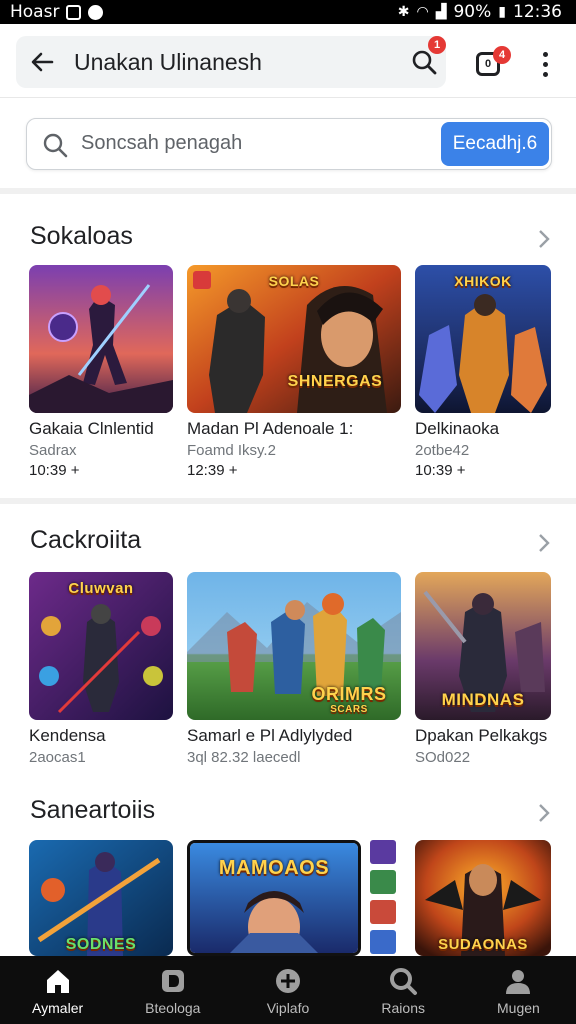  I want to click on card-subtitle: Sadrax, so click(53, 450).